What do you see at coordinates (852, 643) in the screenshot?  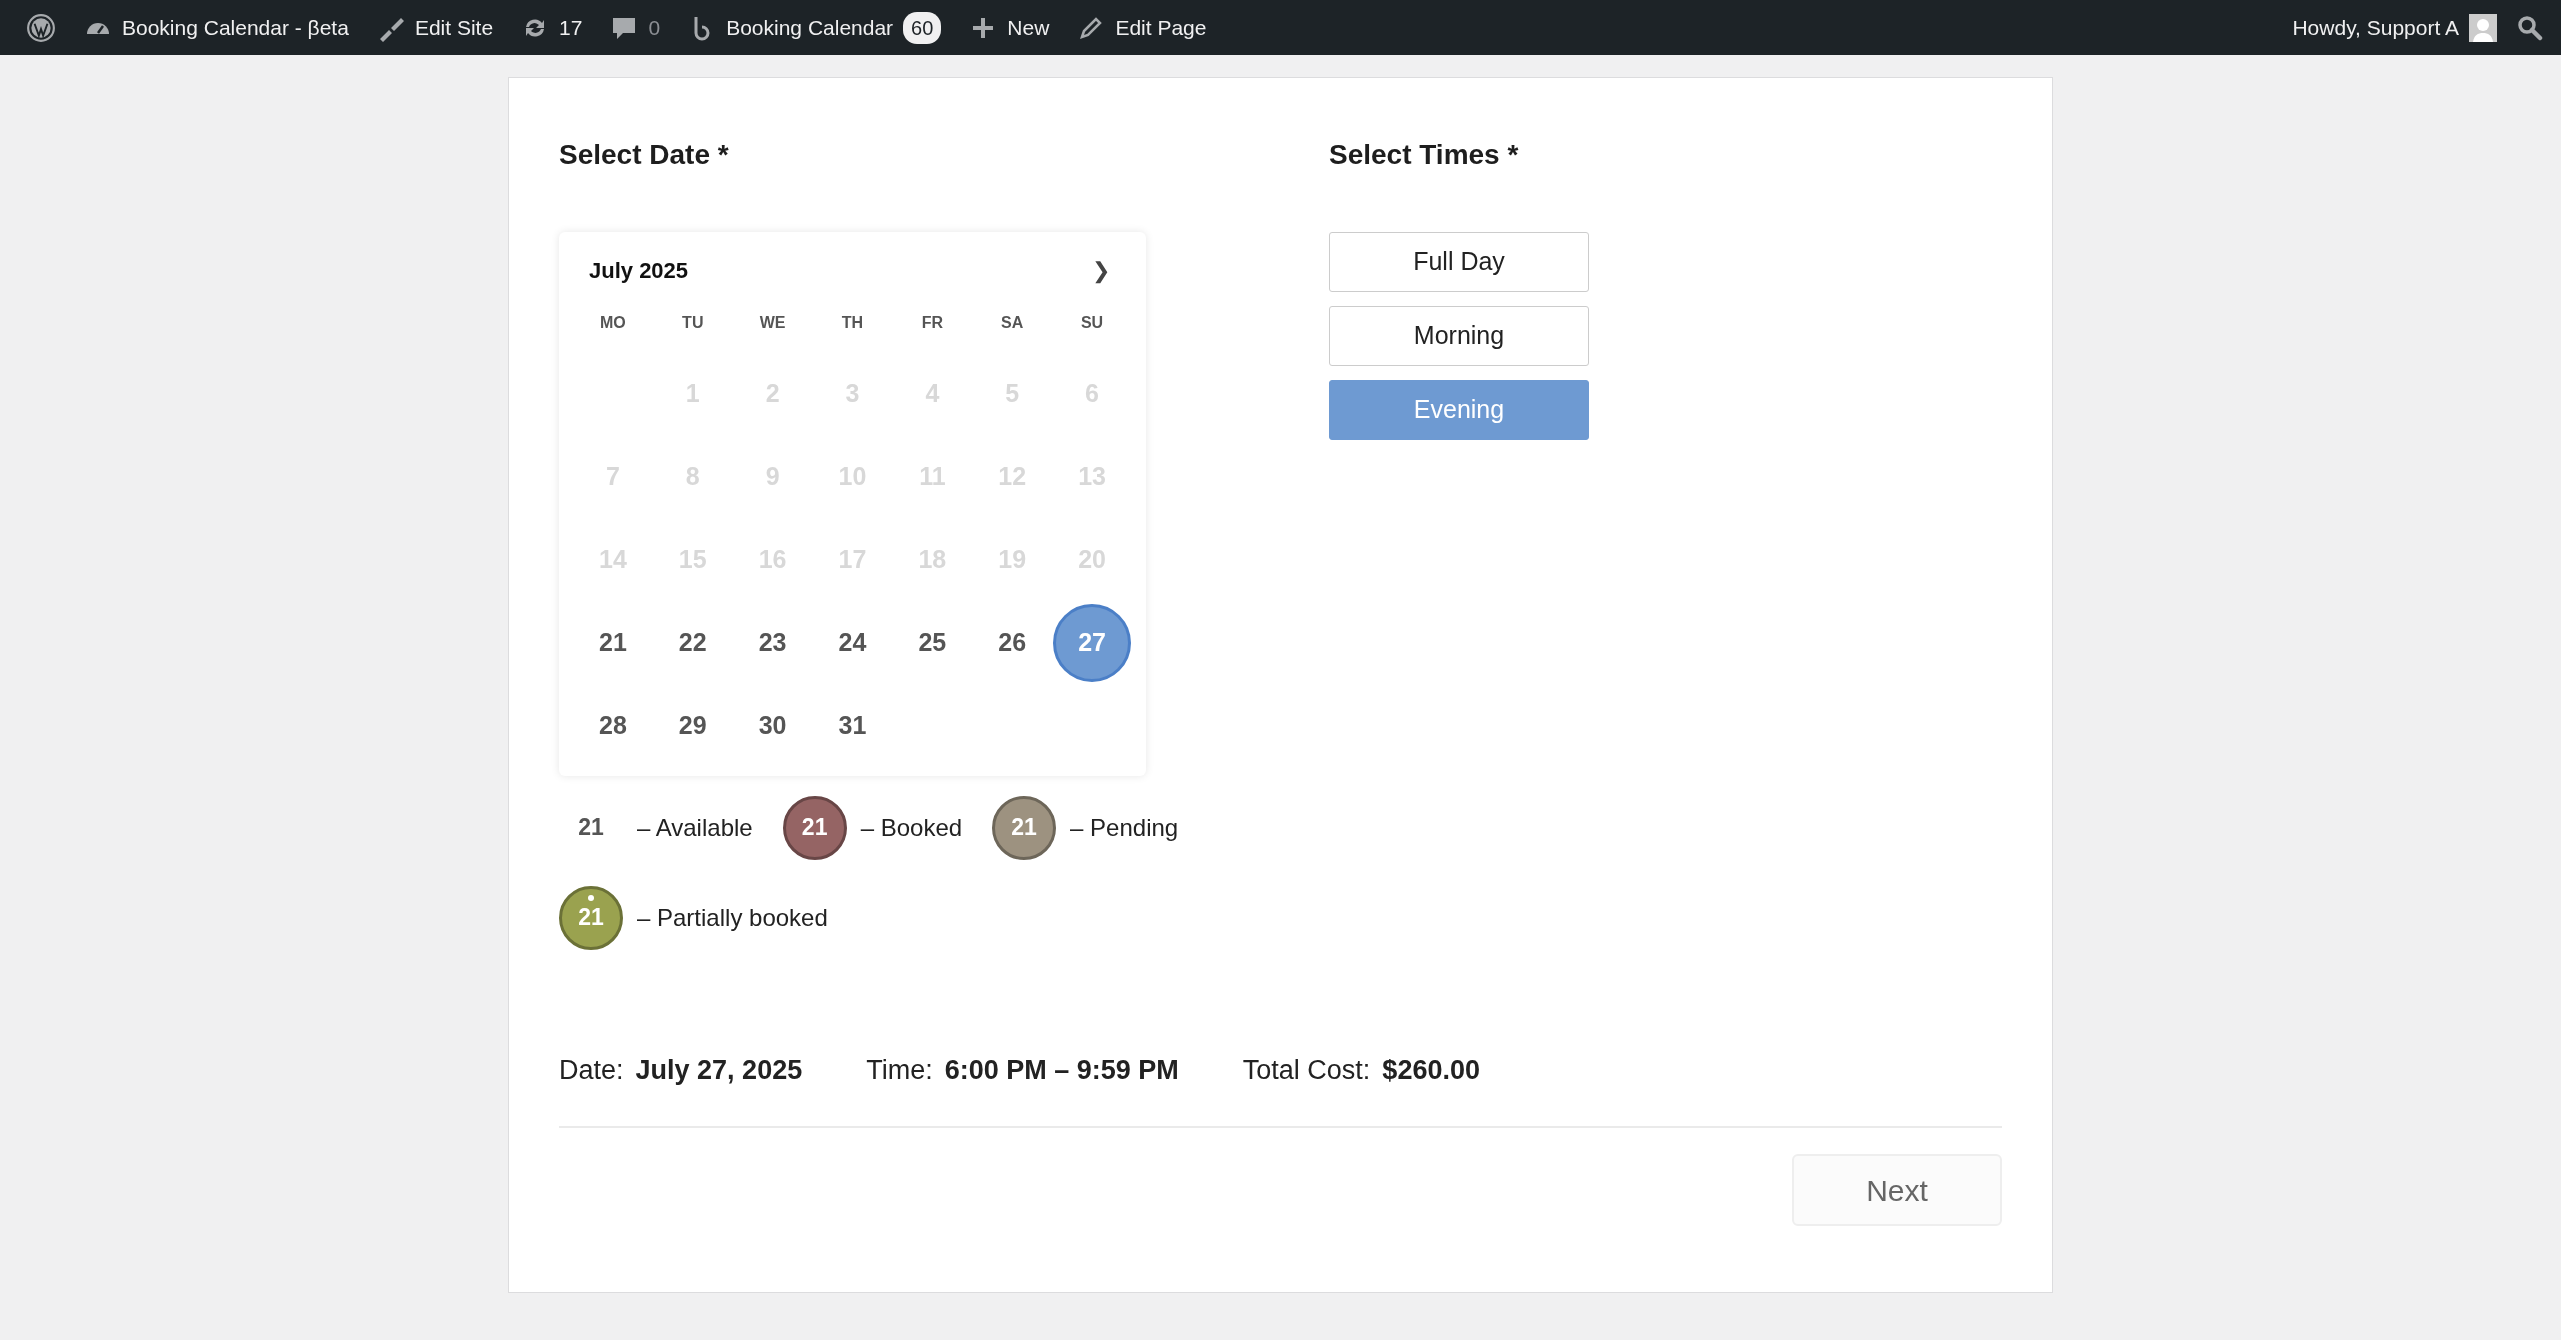 I see `calendar-day: 24` at bounding box center [852, 643].